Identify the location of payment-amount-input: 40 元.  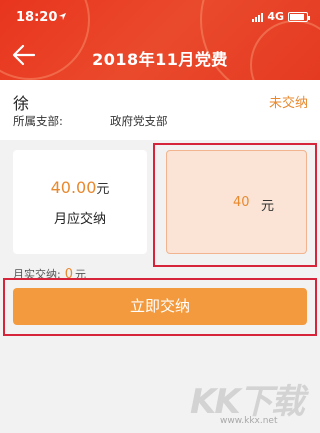
(236, 202).